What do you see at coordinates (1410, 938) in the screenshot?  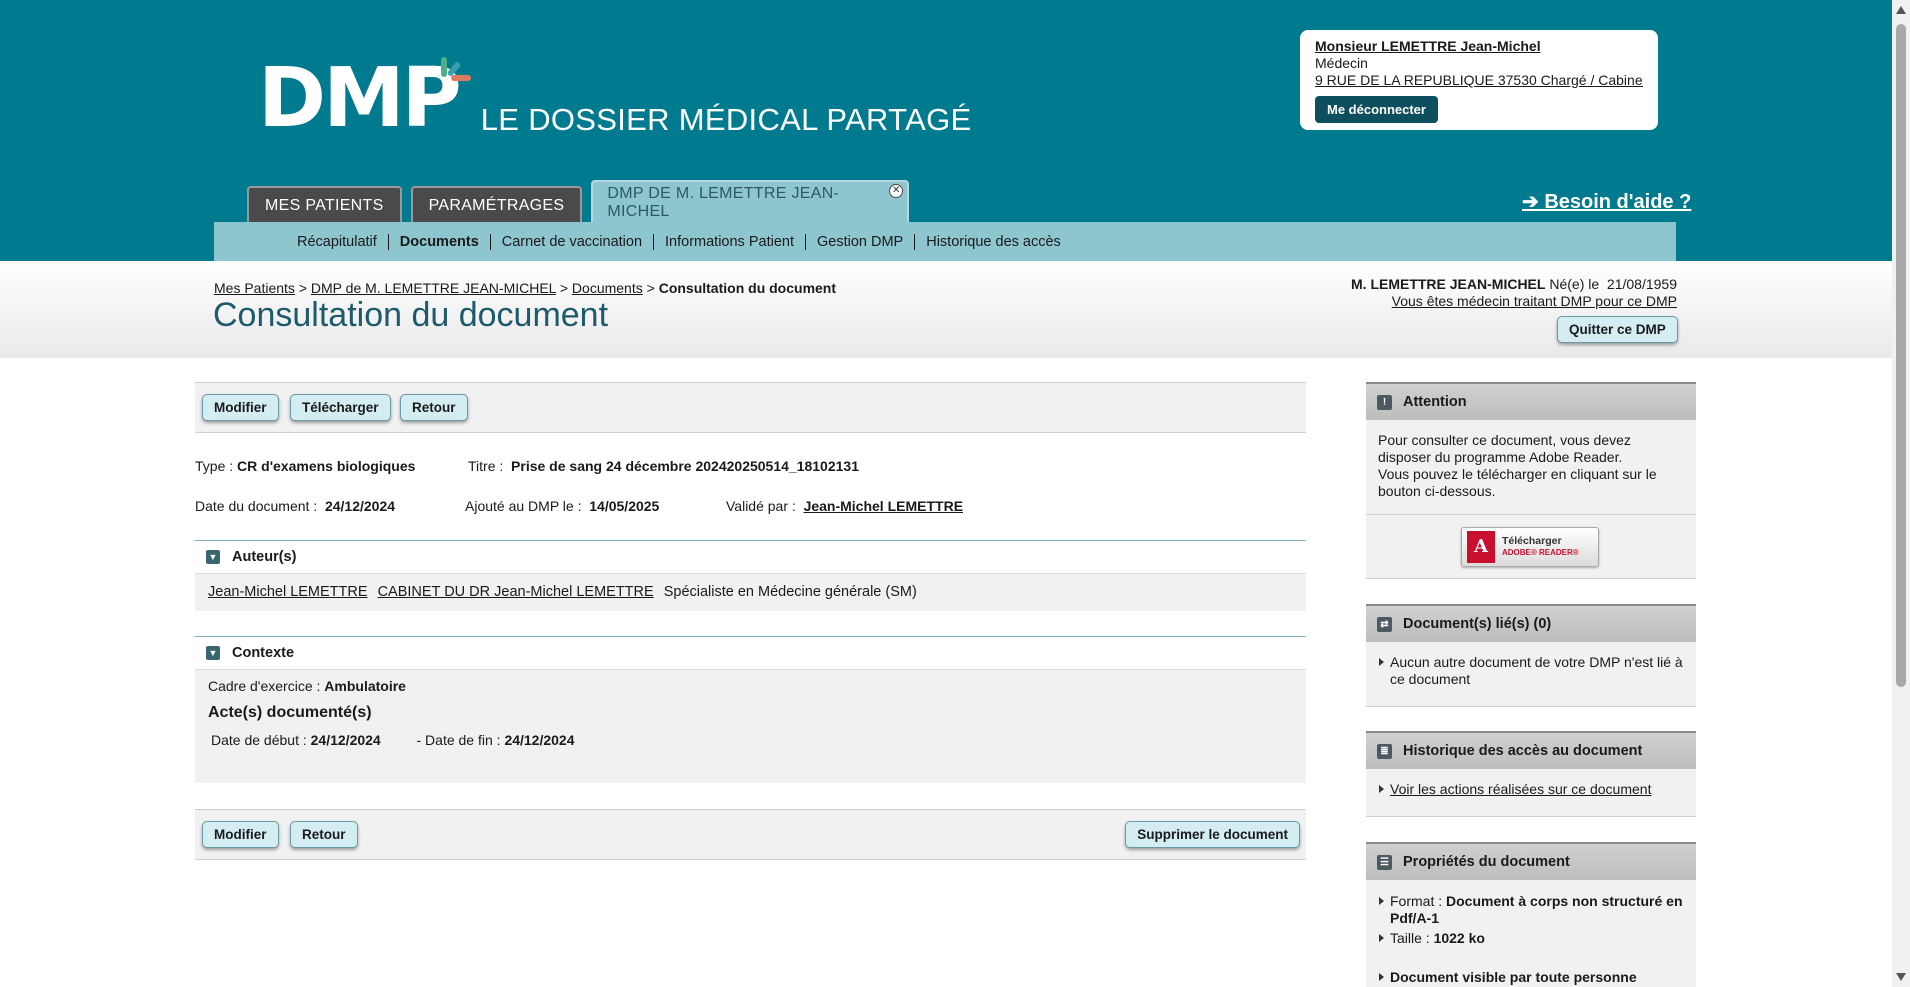 I see `size-label: Taille :` at bounding box center [1410, 938].